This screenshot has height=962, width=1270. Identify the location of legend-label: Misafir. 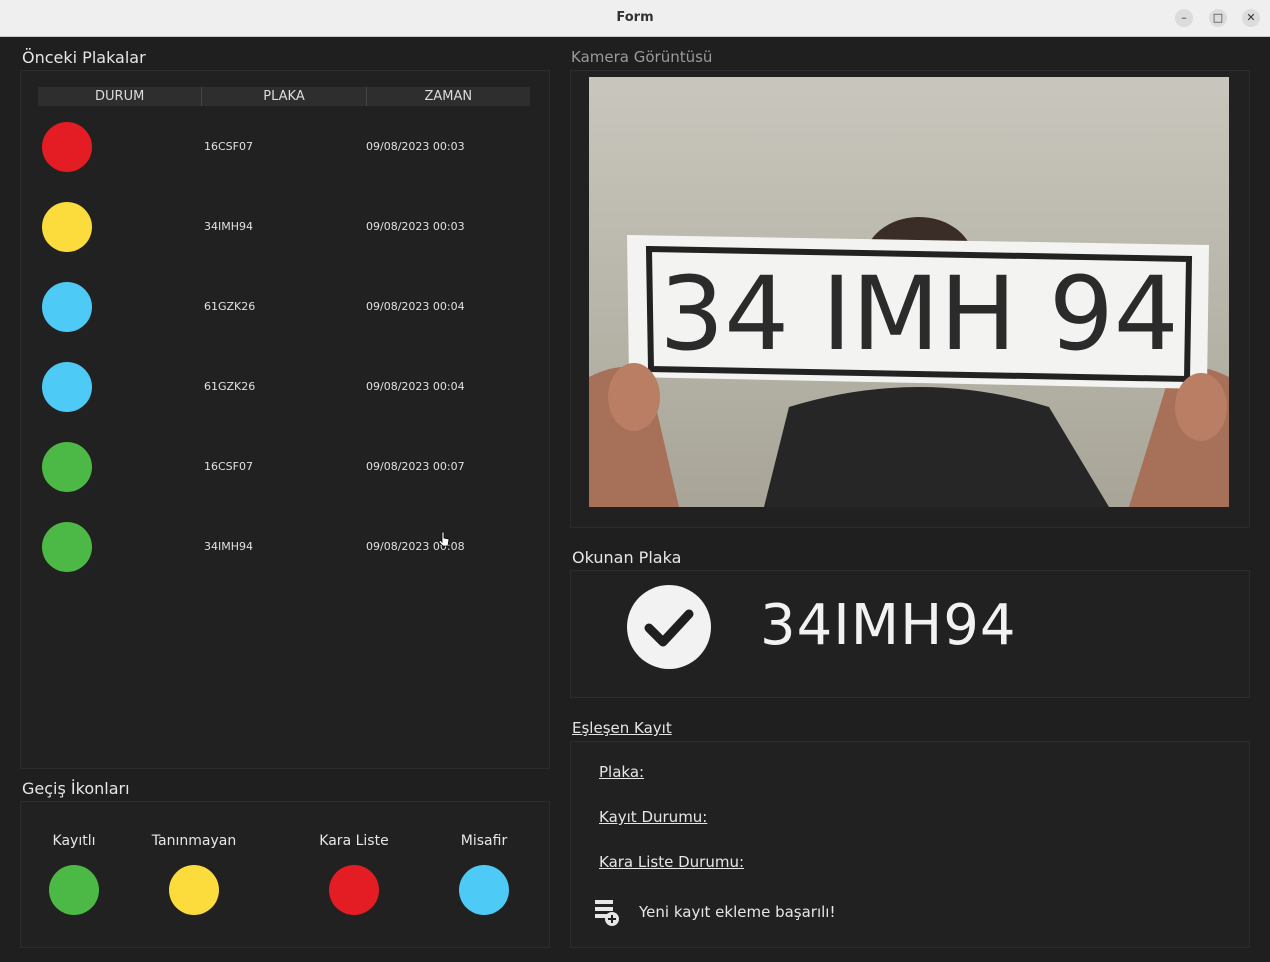
(484, 841).